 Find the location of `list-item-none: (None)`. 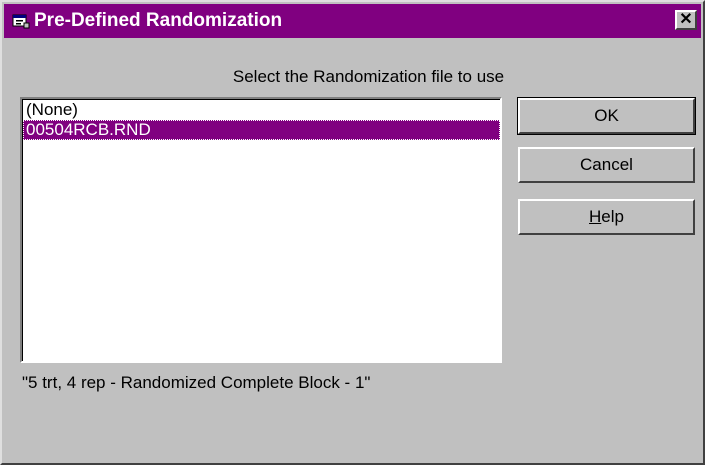

list-item-none: (None) is located at coordinates (261, 110).